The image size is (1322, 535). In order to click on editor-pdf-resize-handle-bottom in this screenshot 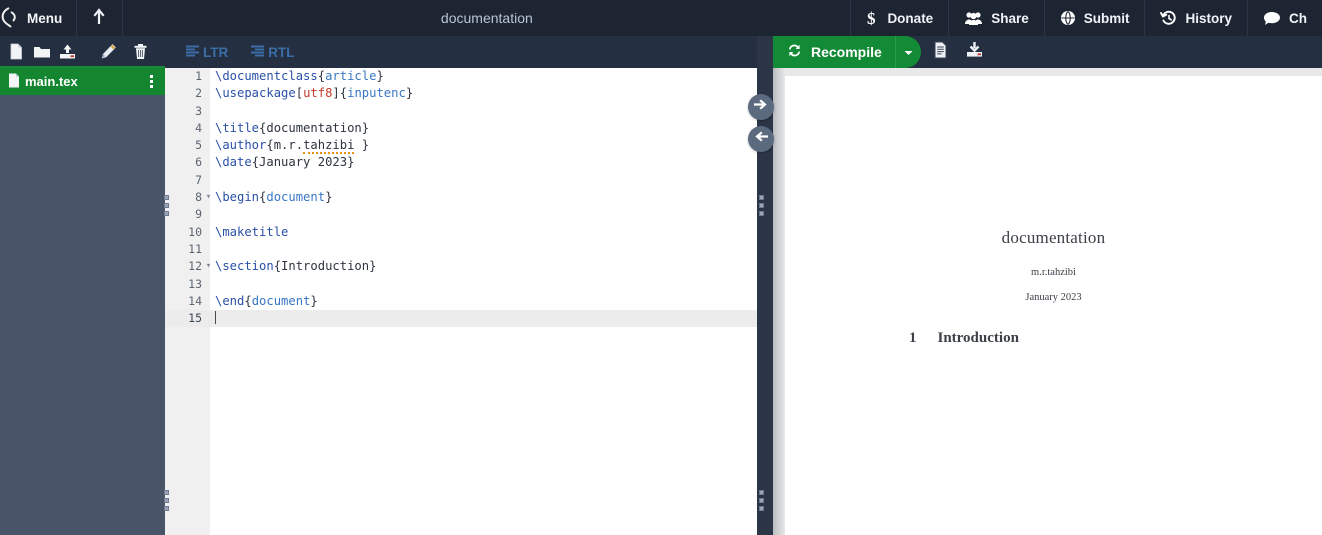, I will do `click(761, 500)`.